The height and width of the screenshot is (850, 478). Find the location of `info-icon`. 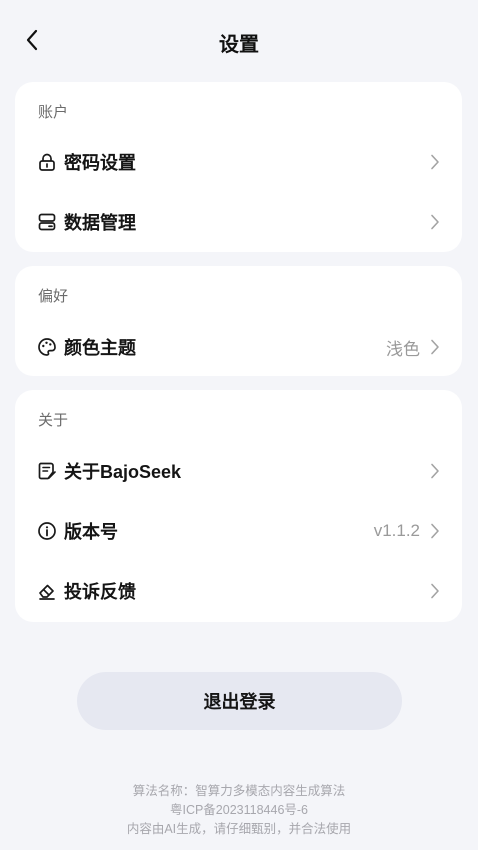

info-icon is located at coordinates (47, 531).